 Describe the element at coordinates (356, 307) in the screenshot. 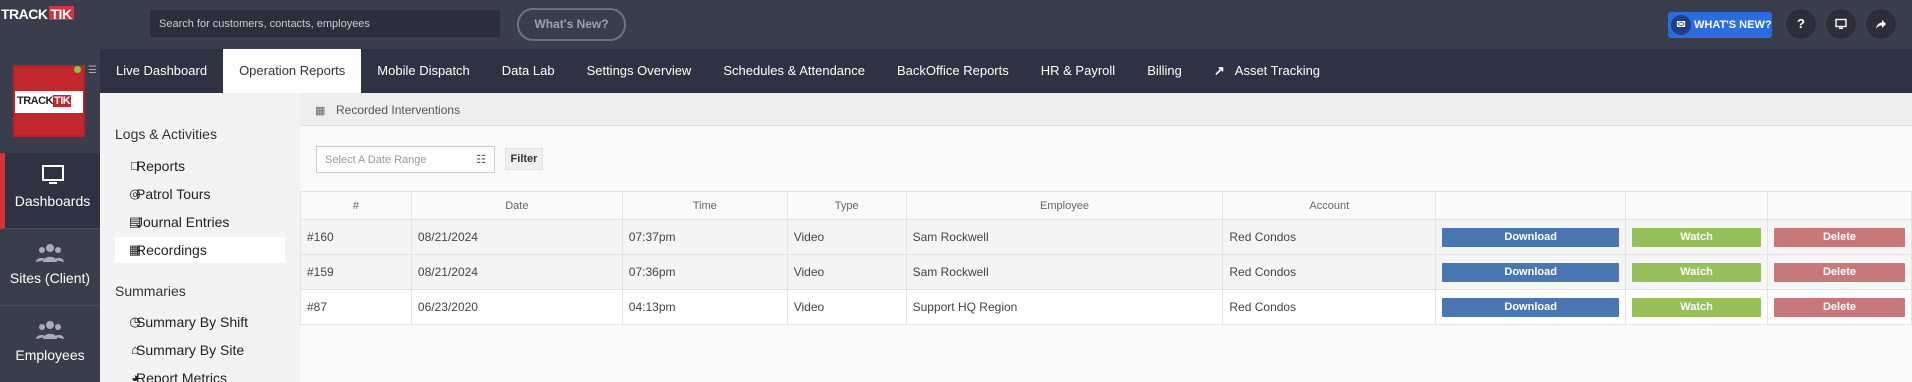

I see `cell-id: #87` at that location.